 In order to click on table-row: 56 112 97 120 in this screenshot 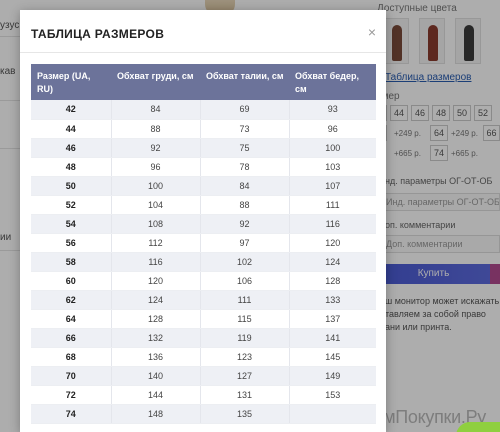, I will do `click(203, 243)`.